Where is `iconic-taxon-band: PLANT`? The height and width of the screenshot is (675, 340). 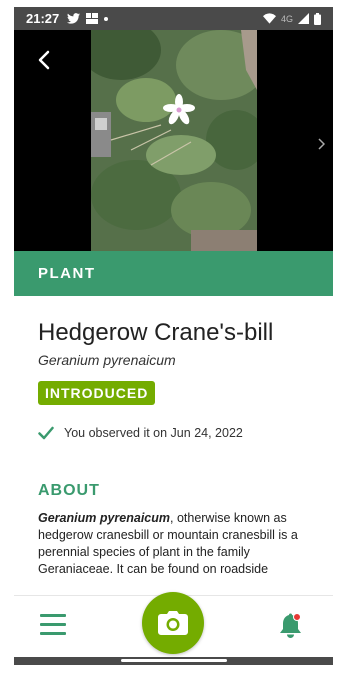
iconic-taxon-band: PLANT is located at coordinates (173, 273).